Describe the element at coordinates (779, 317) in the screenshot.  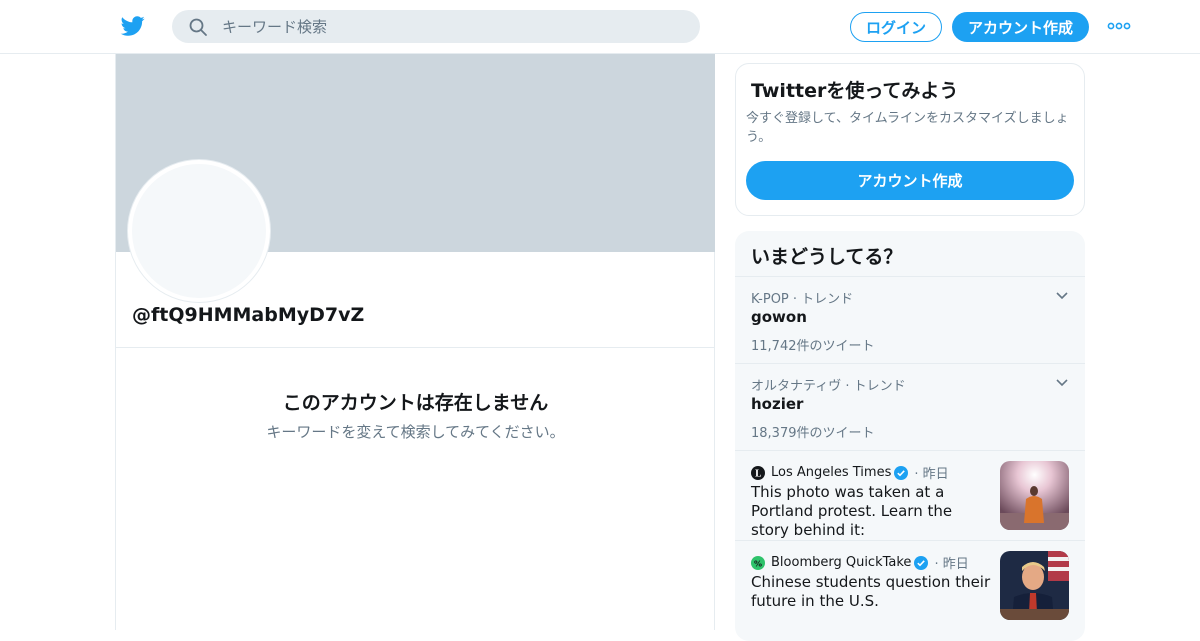
I see `trend-name: gowon` at that location.